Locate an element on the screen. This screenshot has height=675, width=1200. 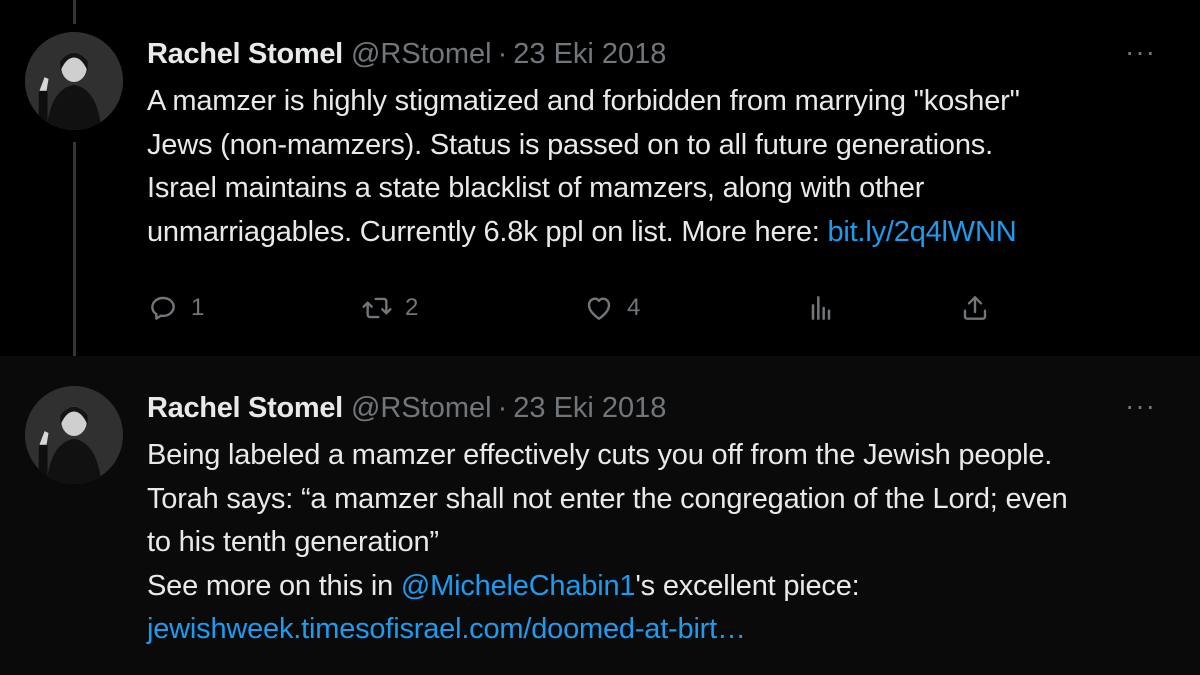
tweet-text-segment: 's excellent piece: is located at coordinates (747, 585).